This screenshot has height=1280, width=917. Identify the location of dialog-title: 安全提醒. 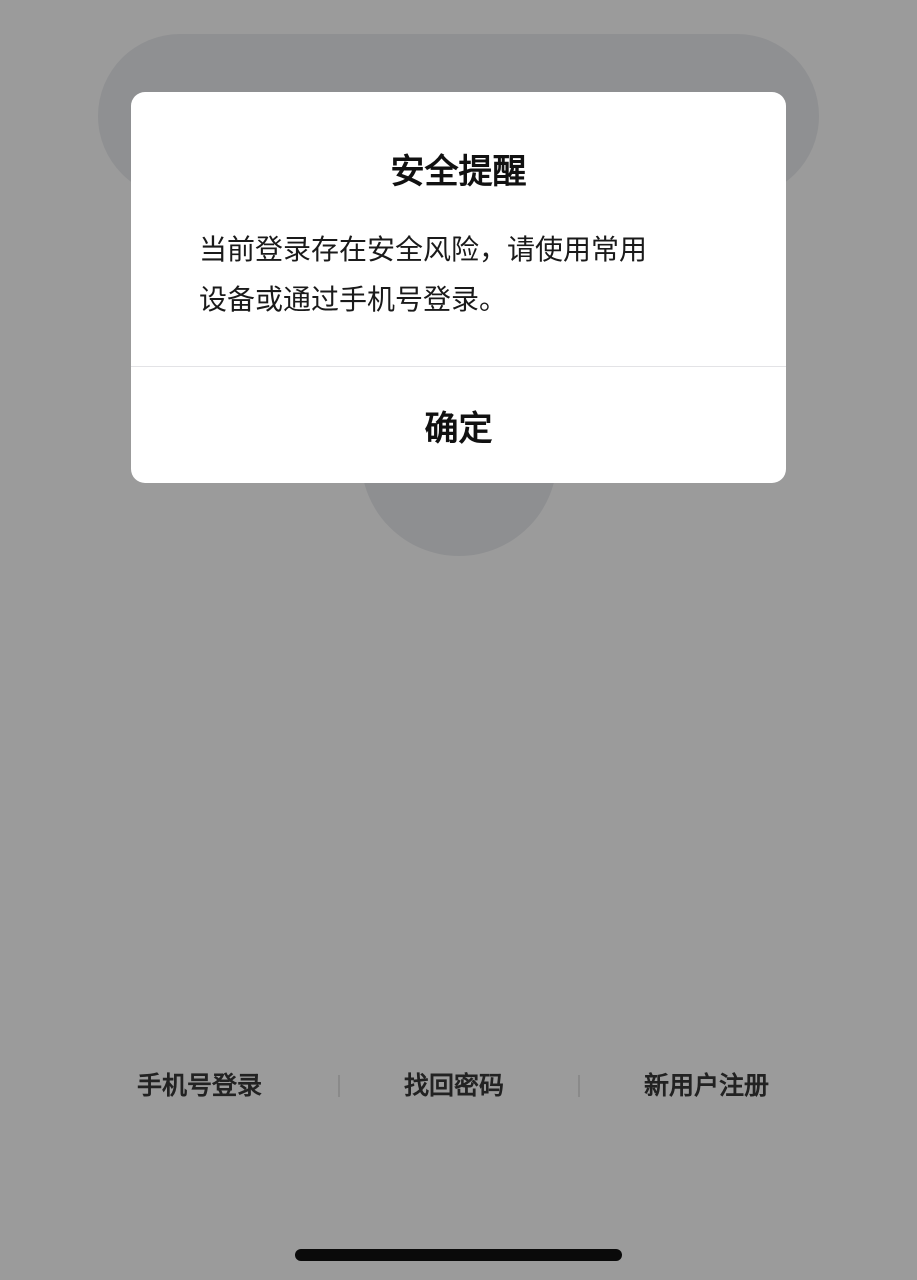
(458, 172).